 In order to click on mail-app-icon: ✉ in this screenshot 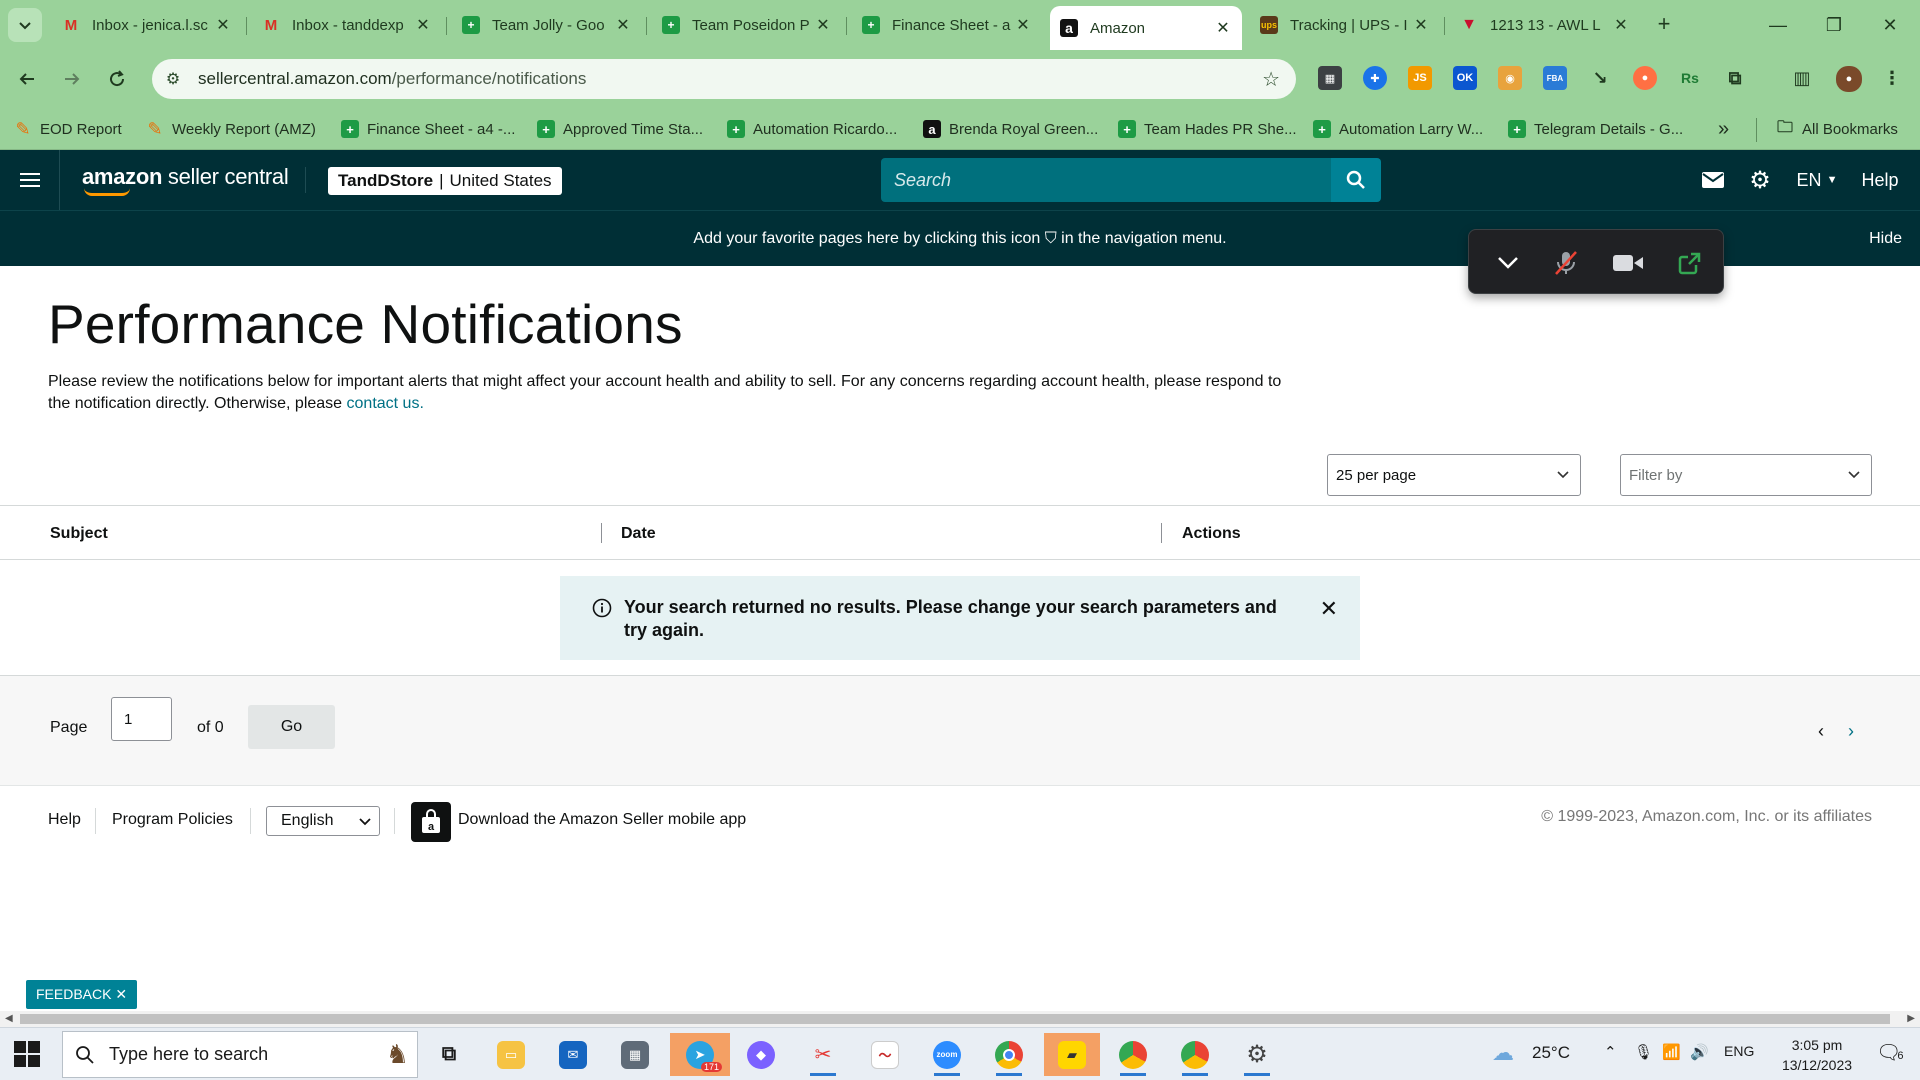, I will do `click(573, 1054)`.